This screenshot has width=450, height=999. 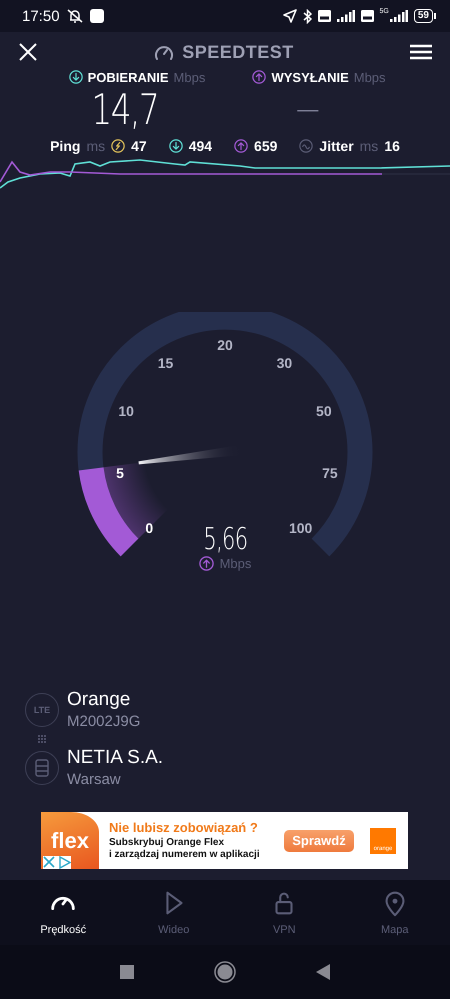 What do you see at coordinates (99, 700) in the screenshot?
I see `connection-name: Orange` at bounding box center [99, 700].